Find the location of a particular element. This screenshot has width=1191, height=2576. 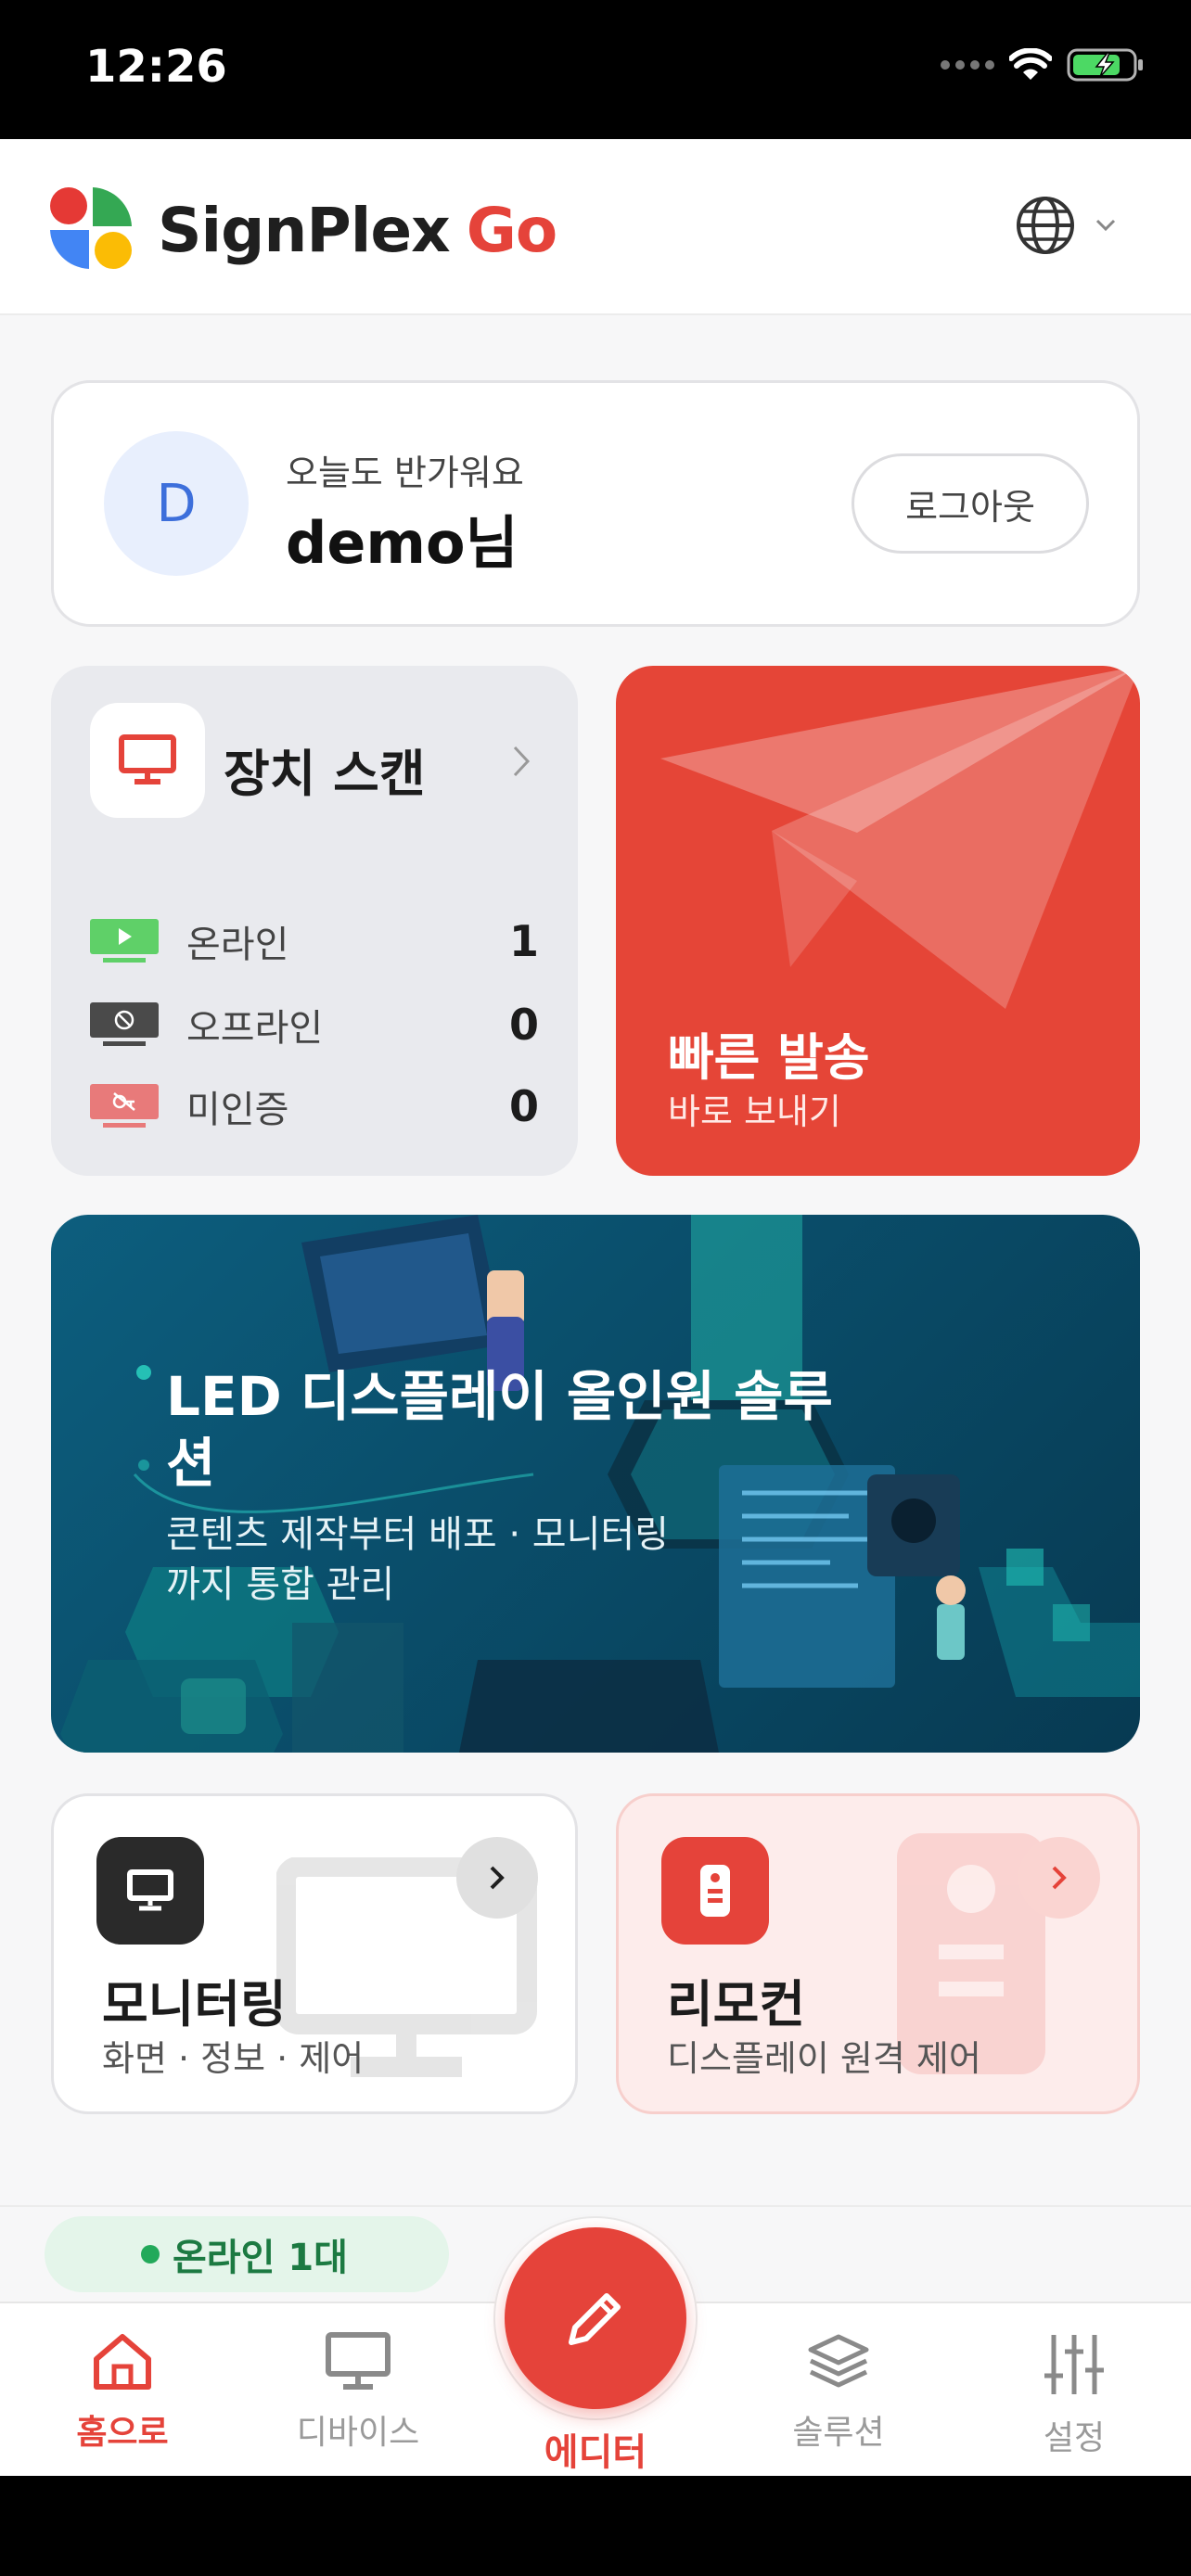

banner-subtitle: 콘텐츠 제작부터 배포 · 모니터링까지 통합 관리 is located at coordinates (417, 1559).